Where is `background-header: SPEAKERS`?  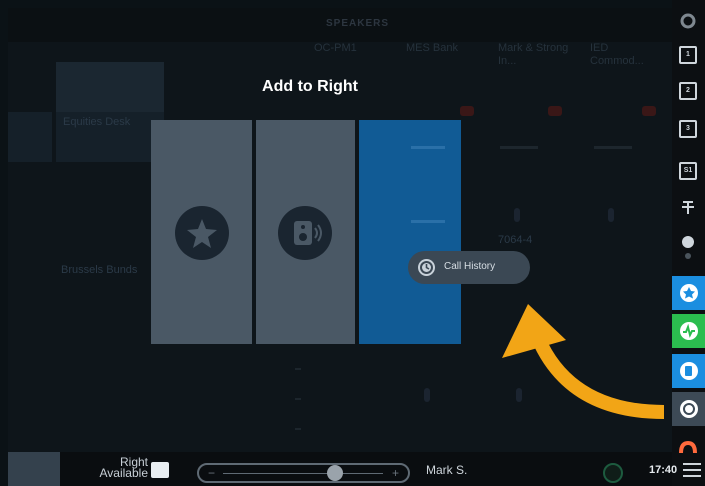
background-header: SPEAKERS is located at coordinates (340, 25).